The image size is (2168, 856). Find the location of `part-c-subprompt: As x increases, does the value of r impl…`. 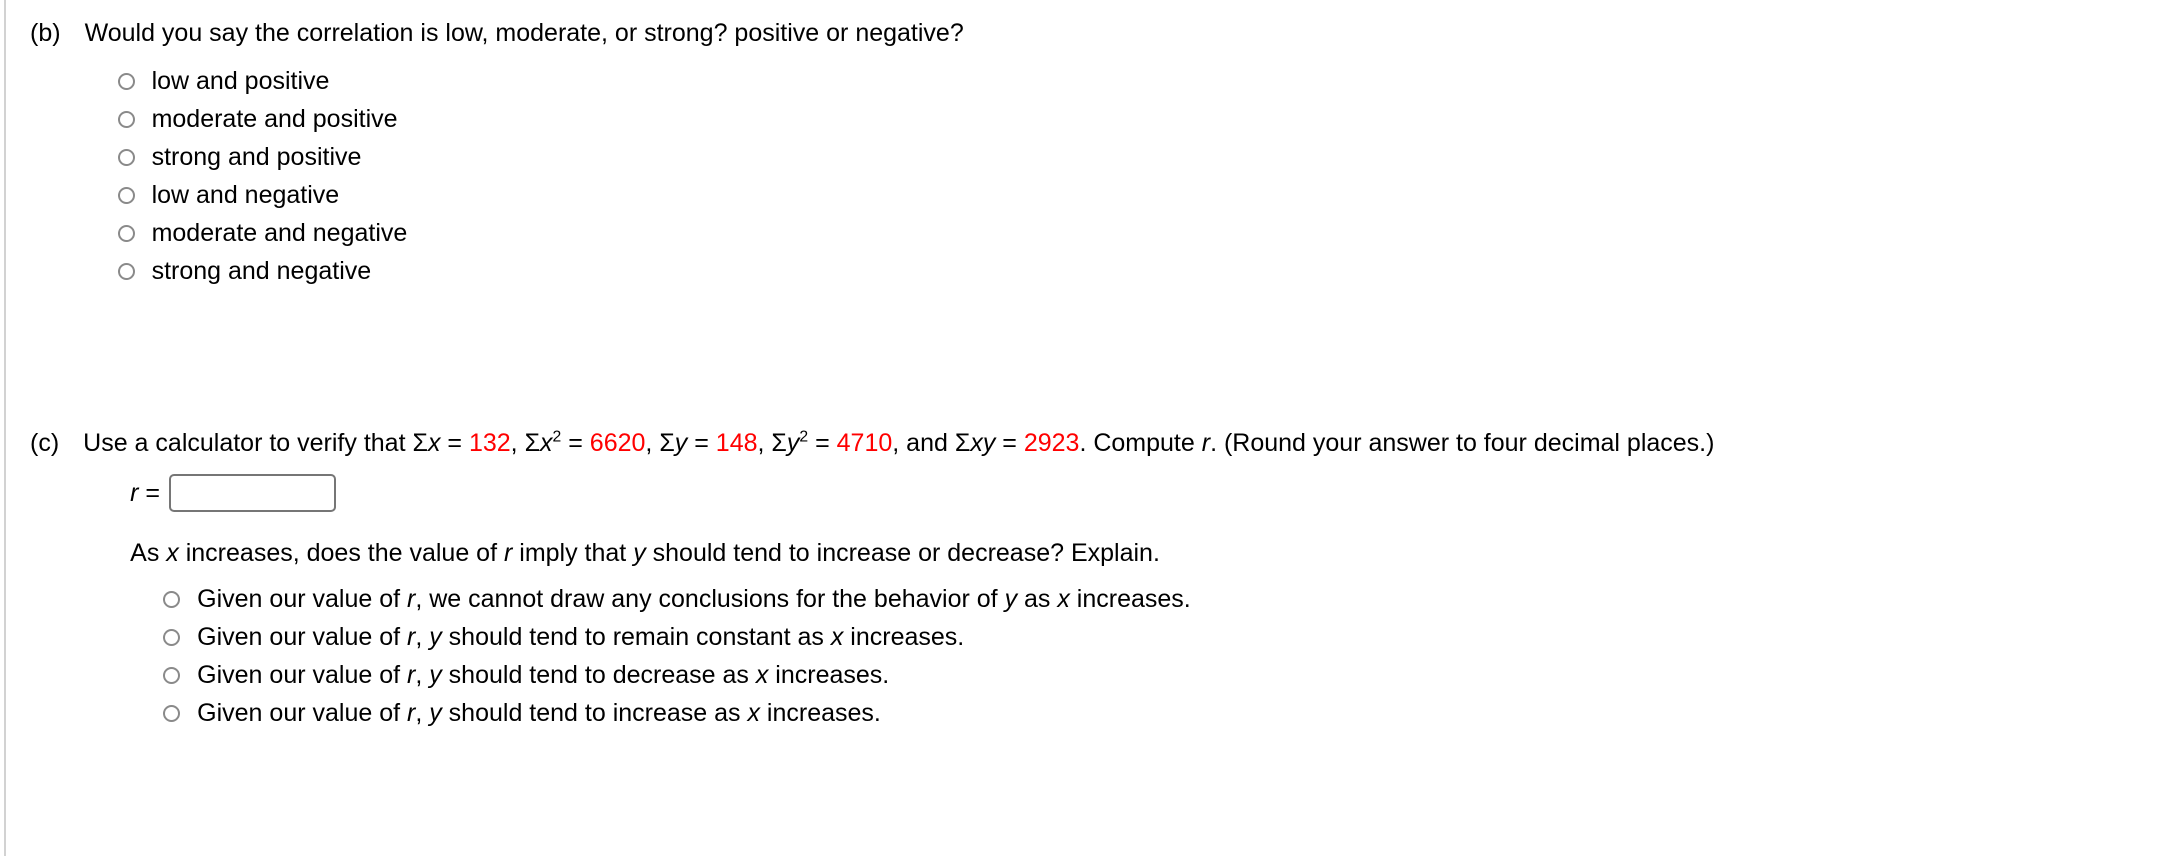

part-c-subprompt: As x increases, does the value of r impl… is located at coordinates (922, 553).